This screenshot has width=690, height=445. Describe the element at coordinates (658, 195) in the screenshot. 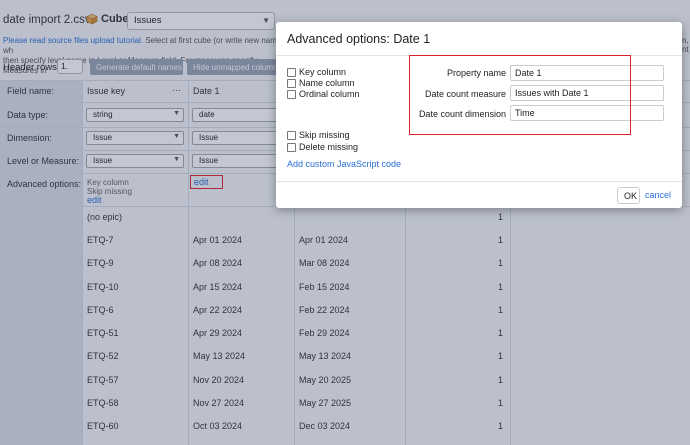

I see `cancel-link: cancel` at that location.